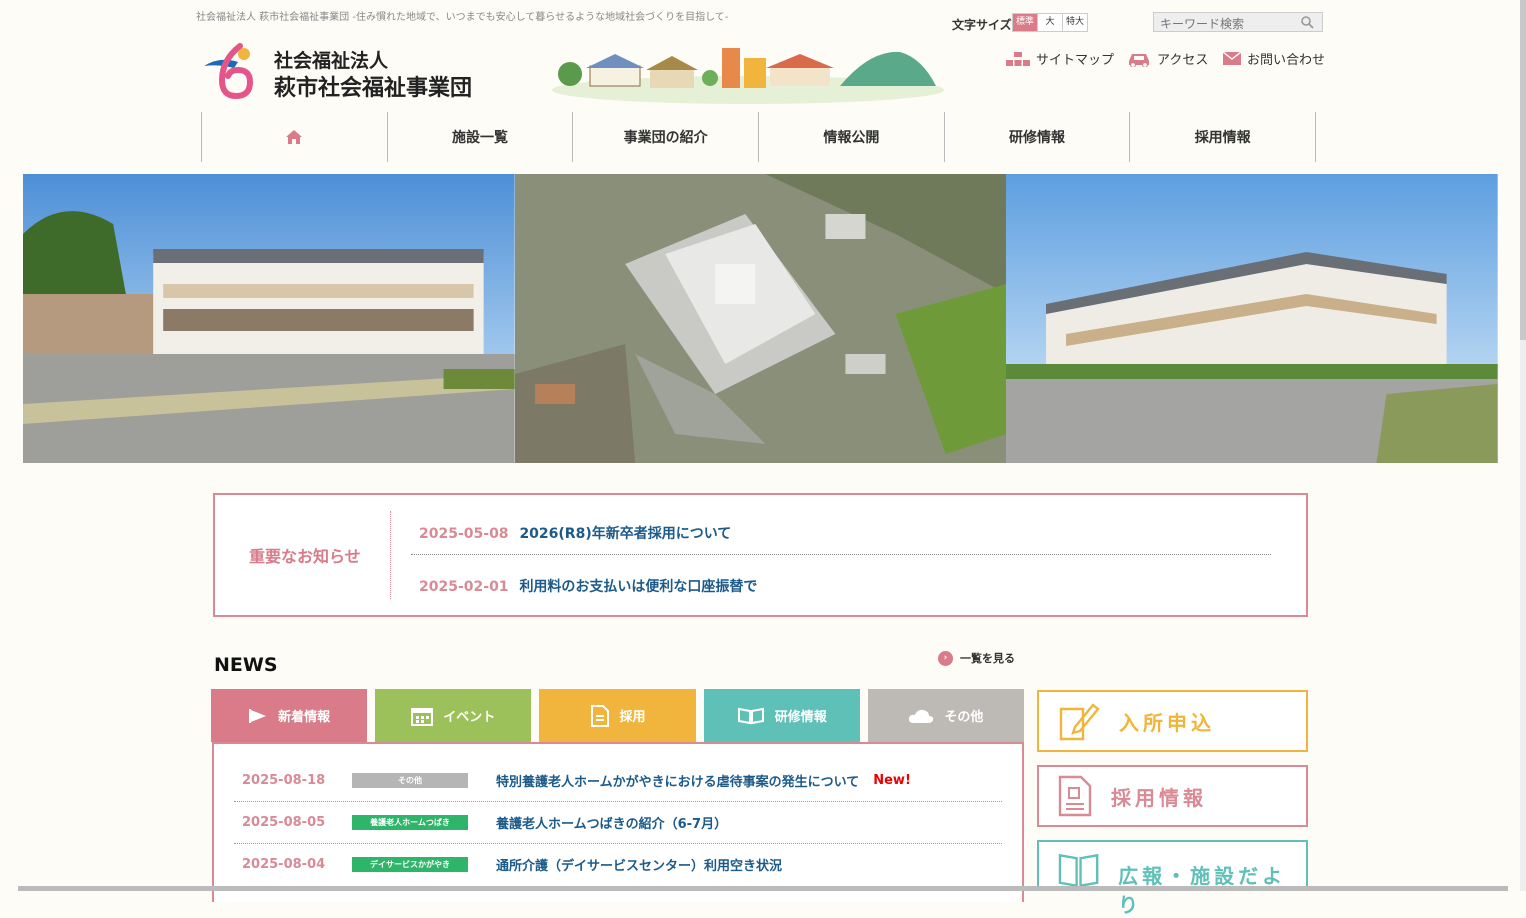 The height and width of the screenshot is (918, 1526). What do you see at coordinates (892, 780) in the screenshot?
I see `new-badge: New!` at bounding box center [892, 780].